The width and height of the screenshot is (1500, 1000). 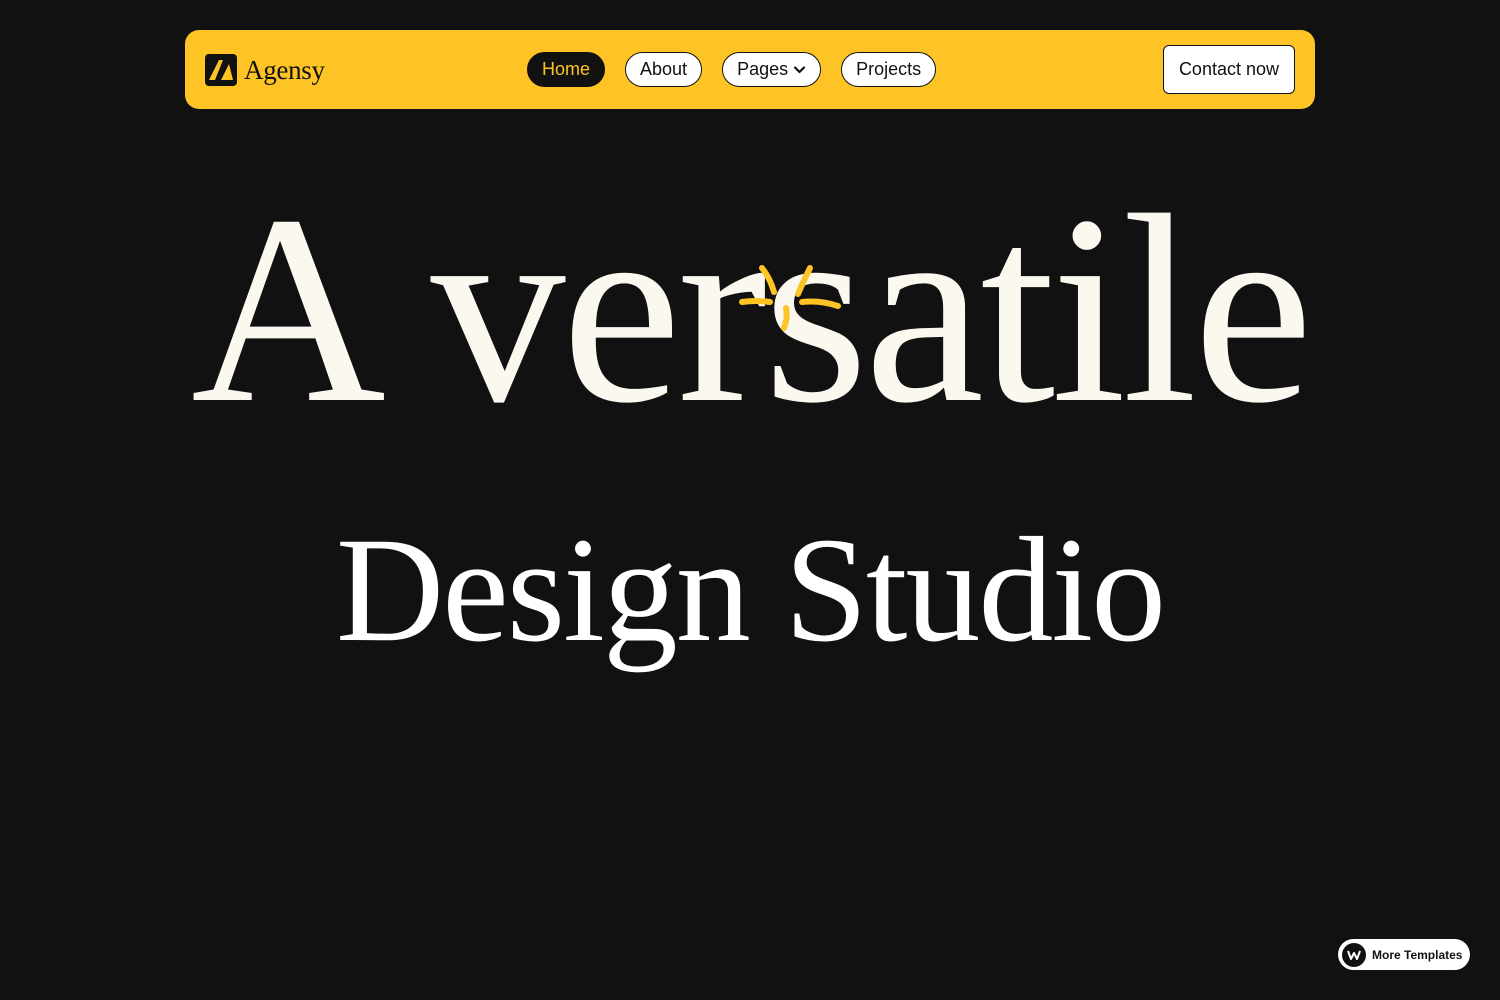 I want to click on contact-now-button: Contact now, so click(x=1228, y=69).